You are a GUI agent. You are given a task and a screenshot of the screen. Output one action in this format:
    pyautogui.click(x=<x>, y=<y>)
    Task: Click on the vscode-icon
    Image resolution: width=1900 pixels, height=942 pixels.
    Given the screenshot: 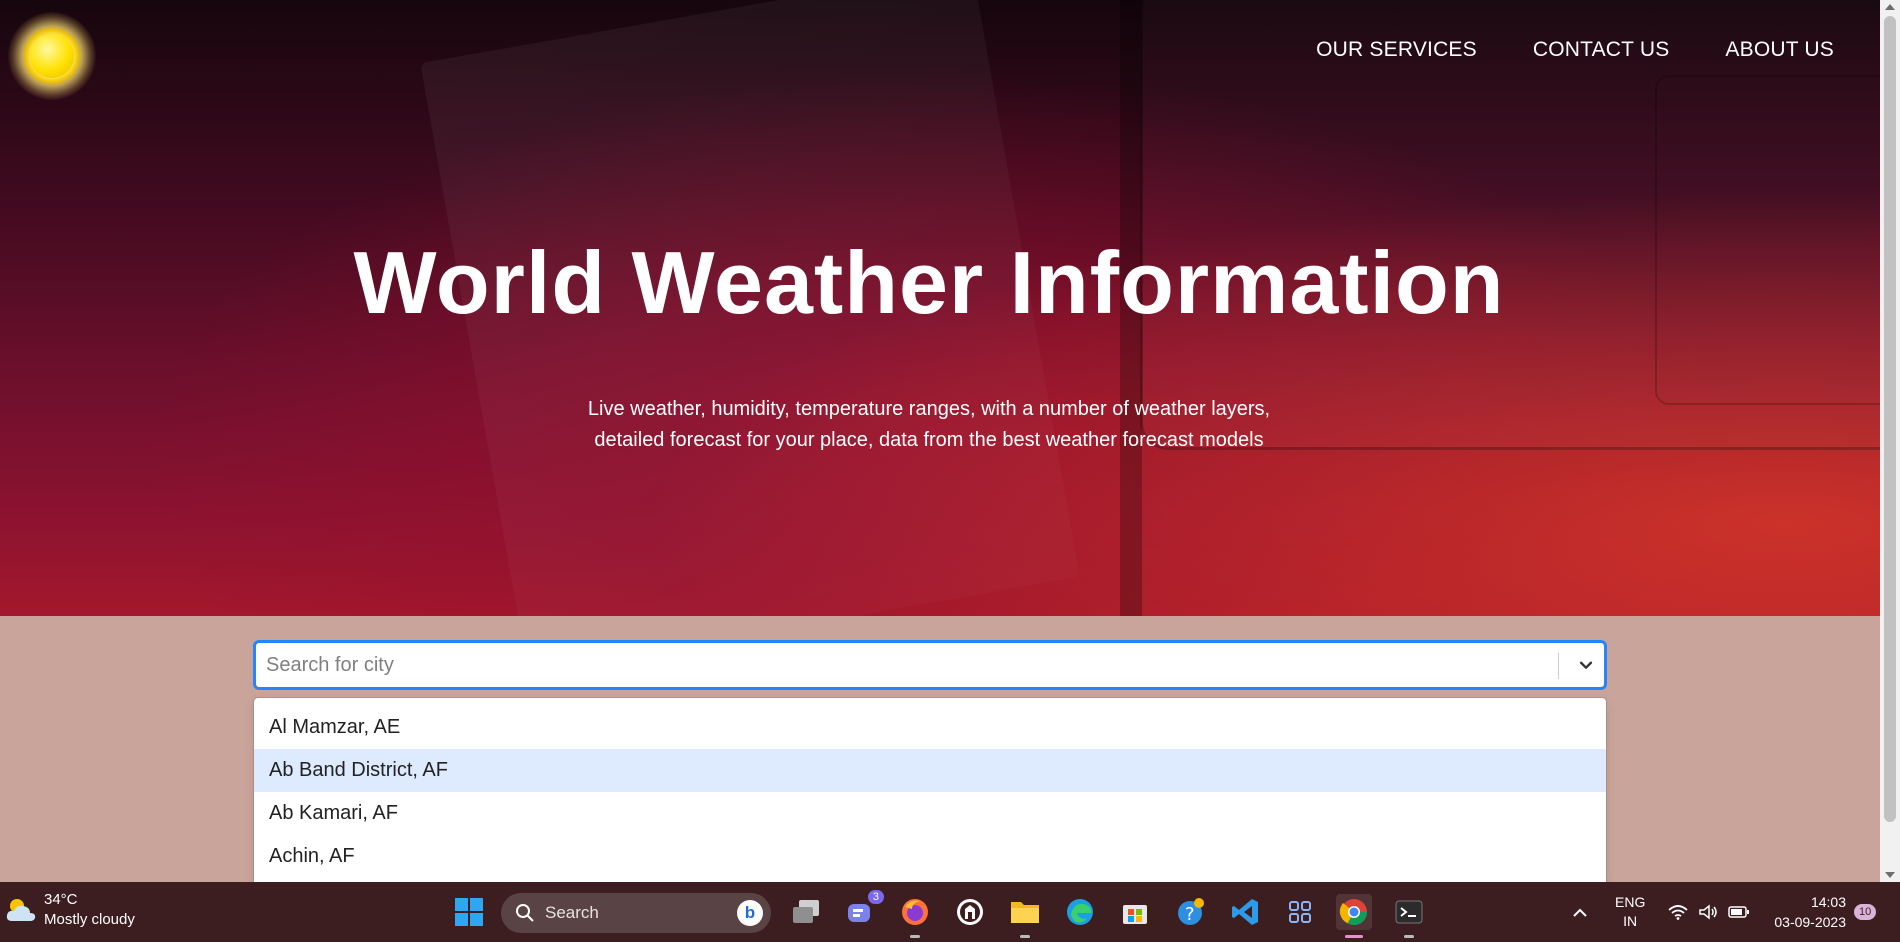 What is the action you would take?
    pyautogui.click(x=1245, y=912)
    